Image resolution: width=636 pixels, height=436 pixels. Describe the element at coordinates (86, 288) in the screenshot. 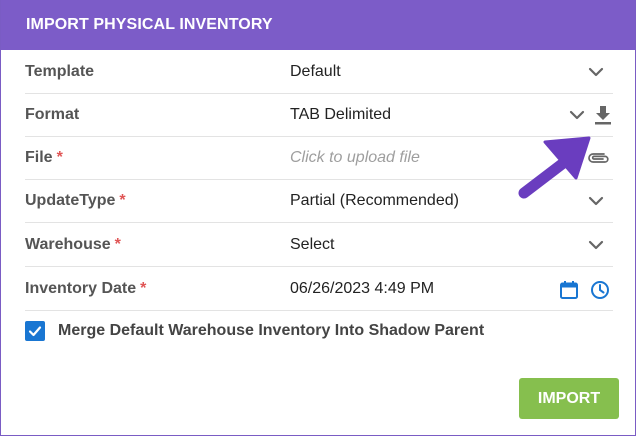

I see `inventory-date-label: Inventory Date *` at that location.